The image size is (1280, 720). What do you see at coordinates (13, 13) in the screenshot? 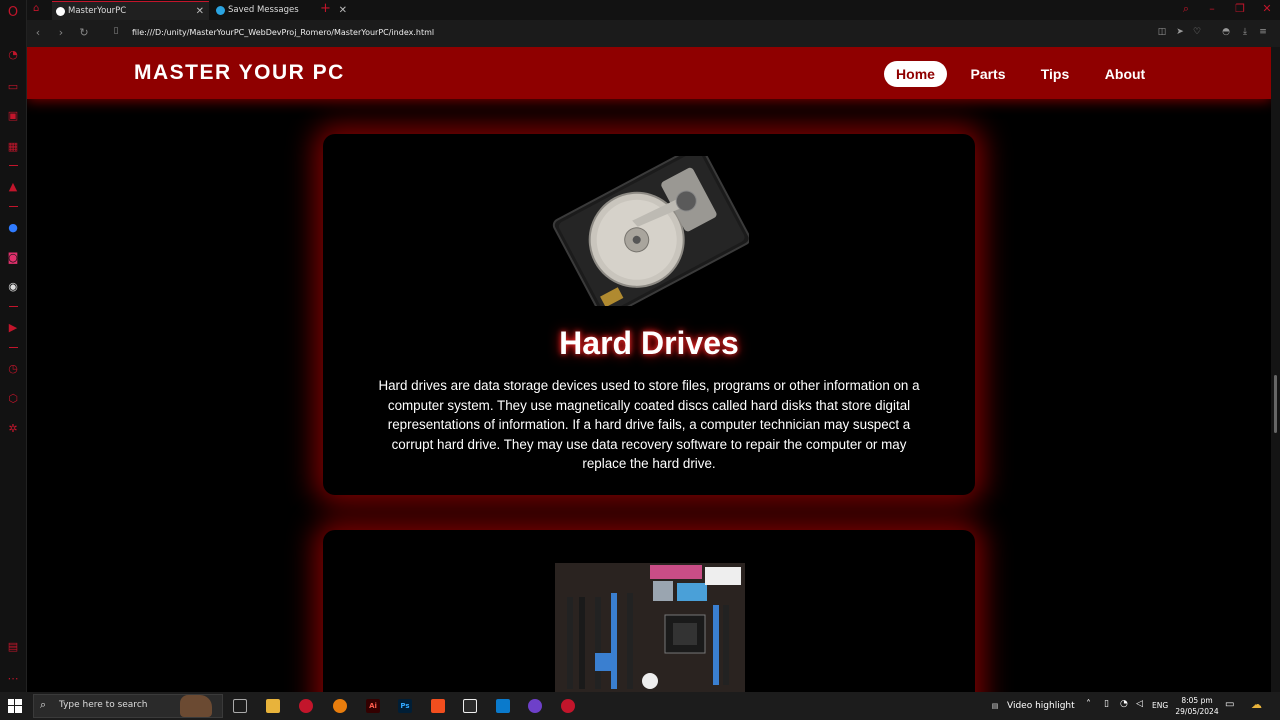
I see `opera-logo-icon: O` at bounding box center [13, 13].